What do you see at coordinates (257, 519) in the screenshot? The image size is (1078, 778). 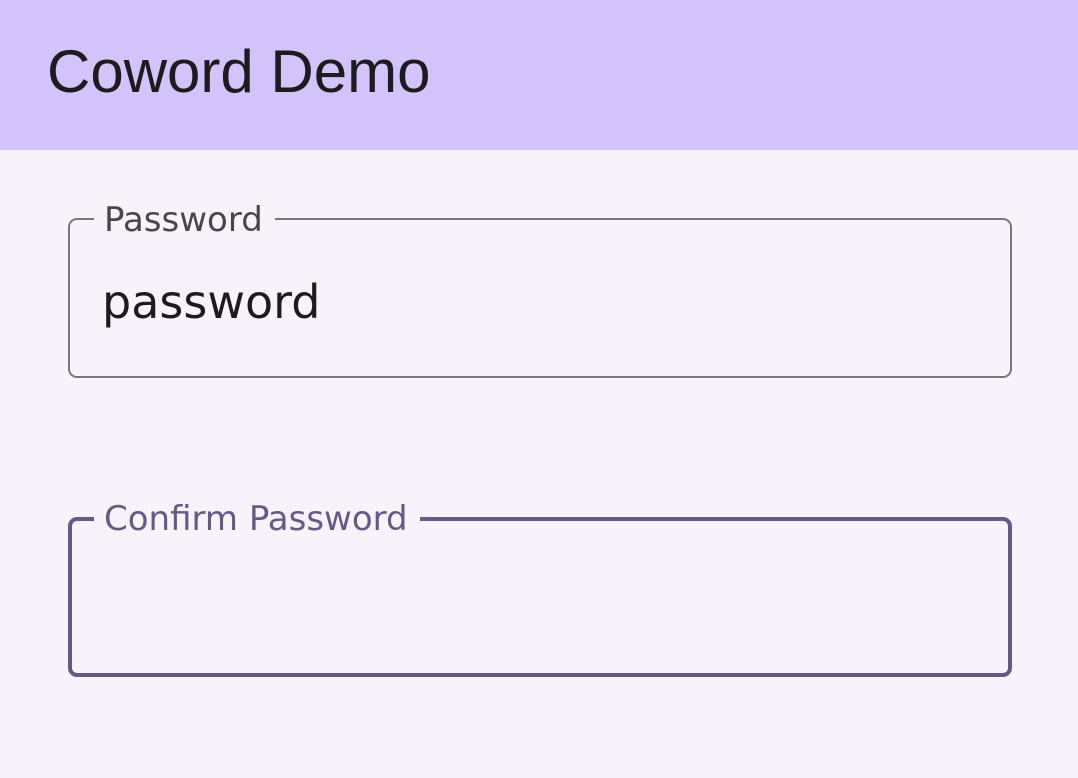 I see `confirm-password-field-label: Confirm Password` at bounding box center [257, 519].